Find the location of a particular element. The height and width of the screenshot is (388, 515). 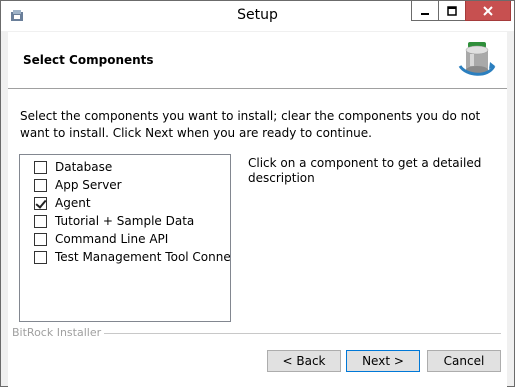

component-item-test-management-tool: Test Management Tool Connector is located at coordinates (132, 257).